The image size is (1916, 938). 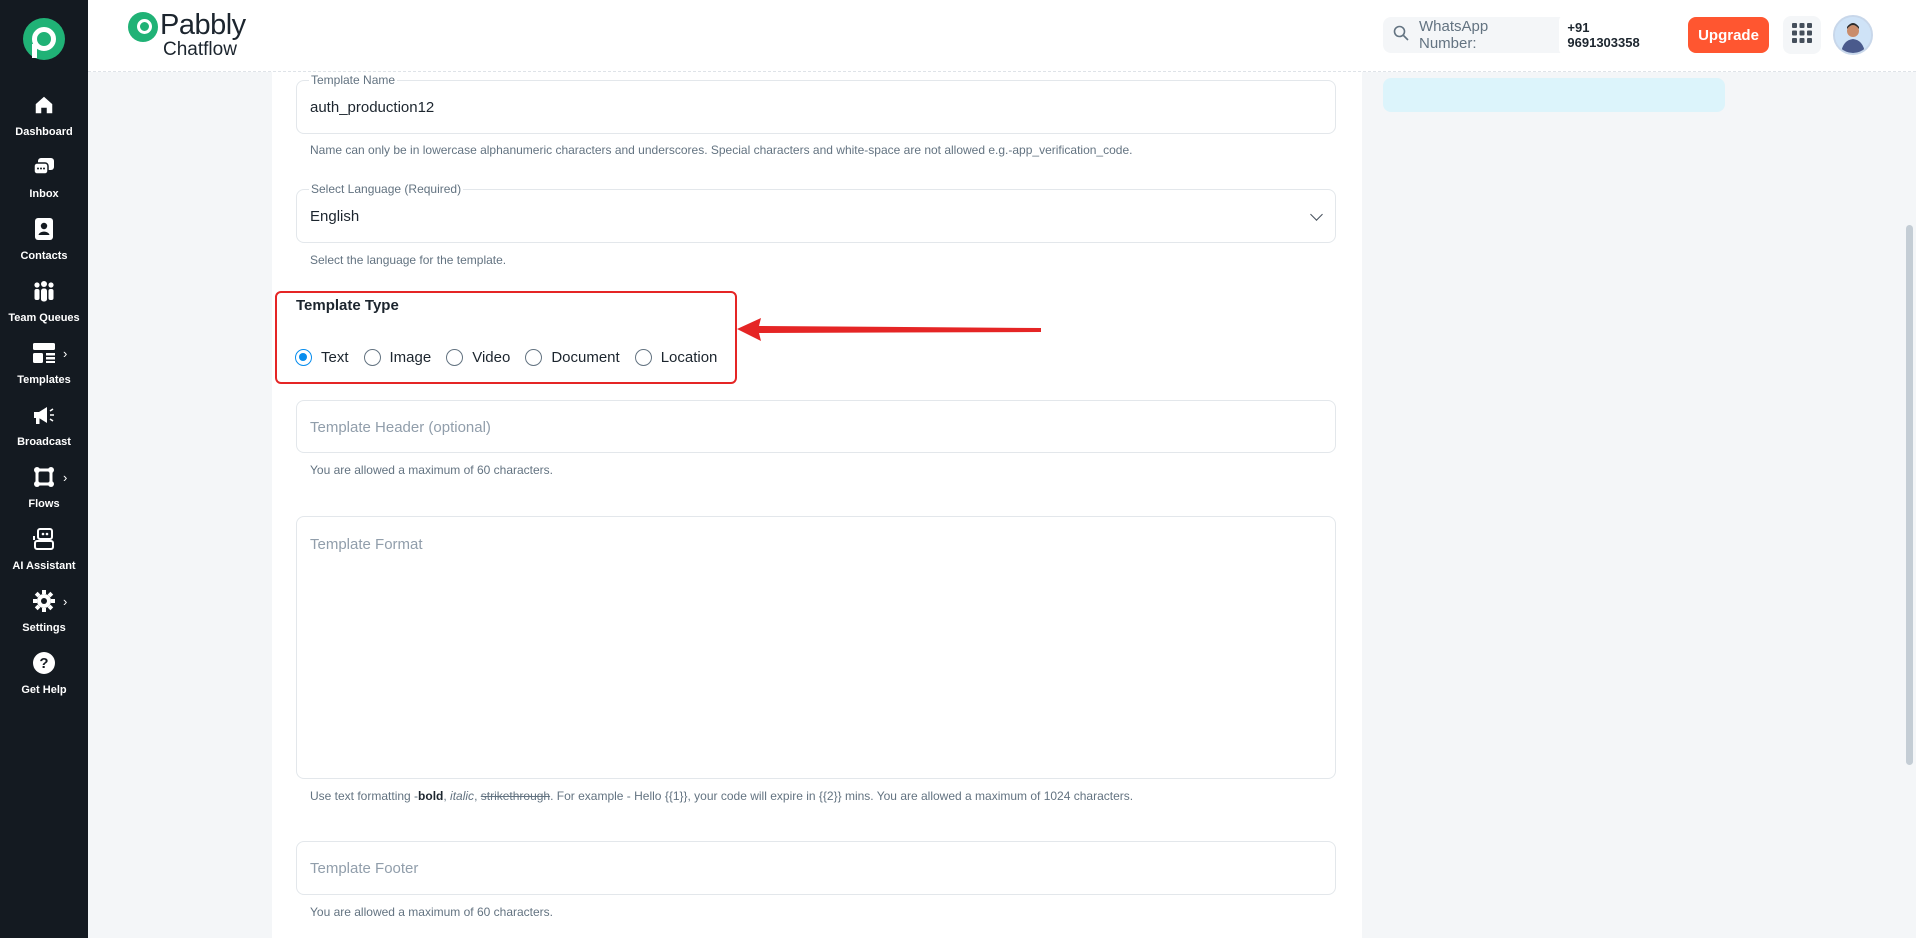 What do you see at coordinates (44, 477) in the screenshot?
I see `flow-nodes-icon` at bounding box center [44, 477].